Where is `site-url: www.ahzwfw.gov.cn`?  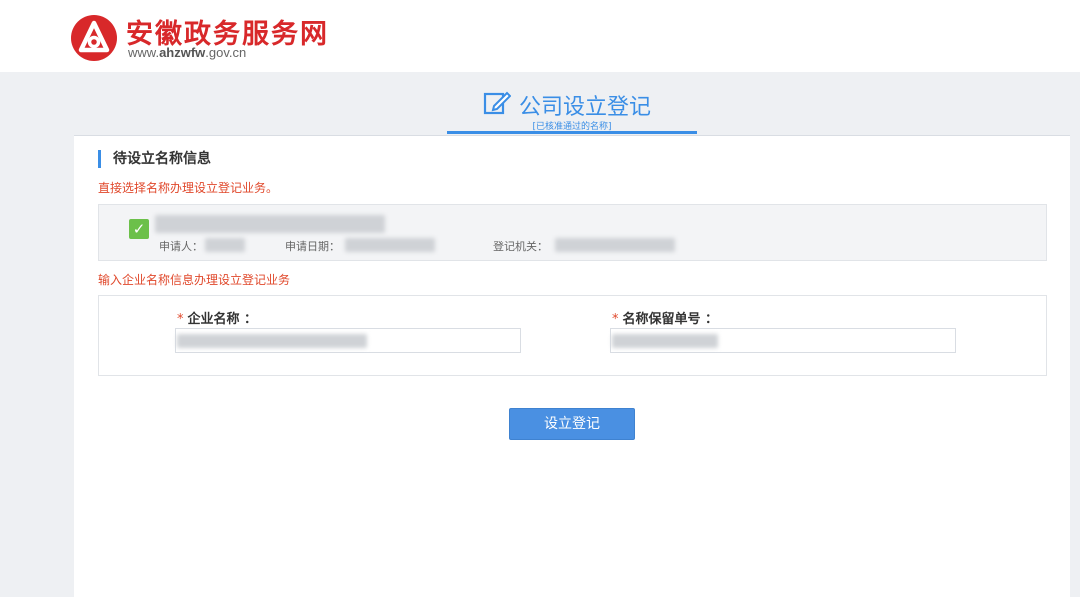
site-url: www.ahzwfw.gov.cn is located at coordinates (187, 52).